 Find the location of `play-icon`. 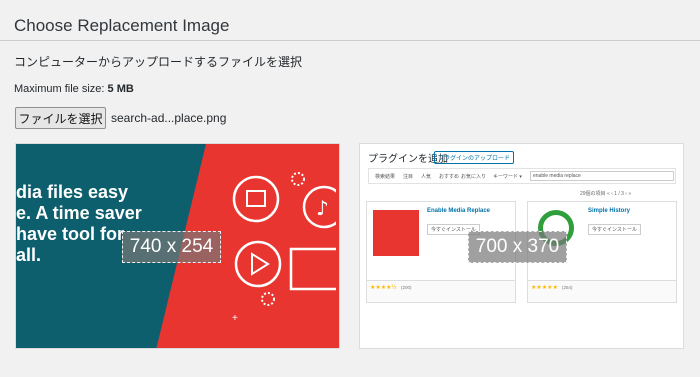

play-icon is located at coordinates (258, 264).